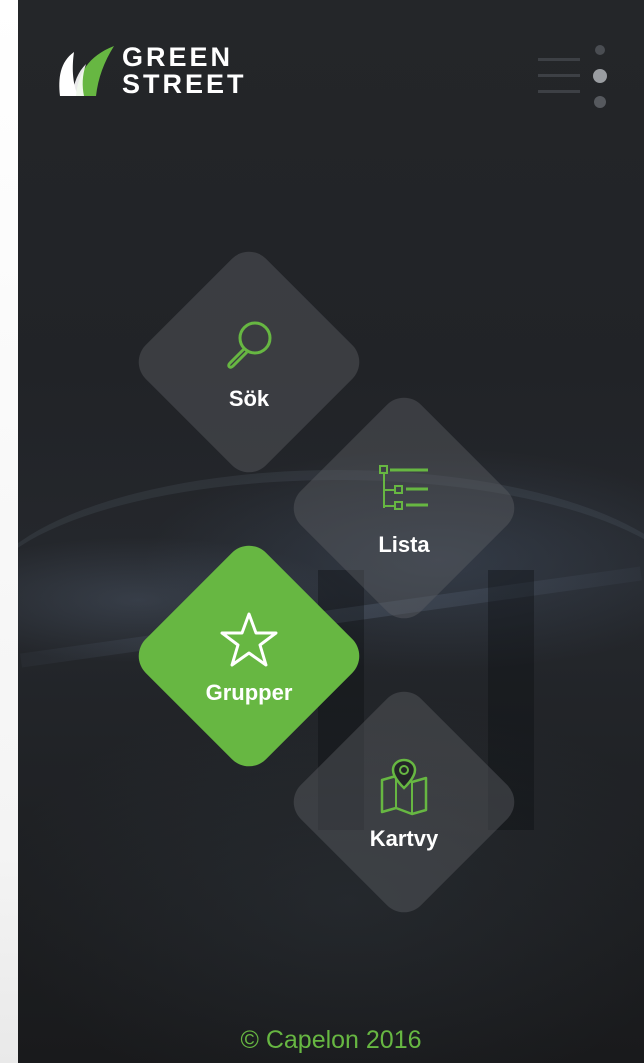 The height and width of the screenshot is (1063, 644). What do you see at coordinates (403, 487) in the screenshot?
I see `list-tree-icon` at bounding box center [403, 487].